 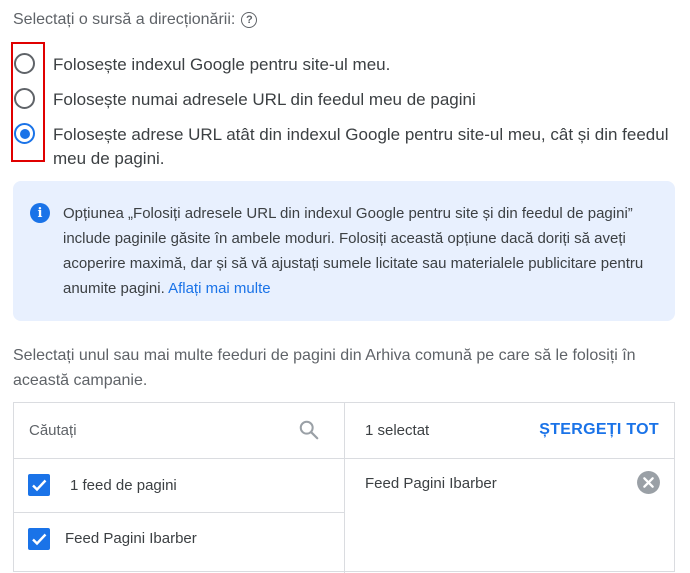 I want to click on group-checkbox, so click(x=39, y=485).